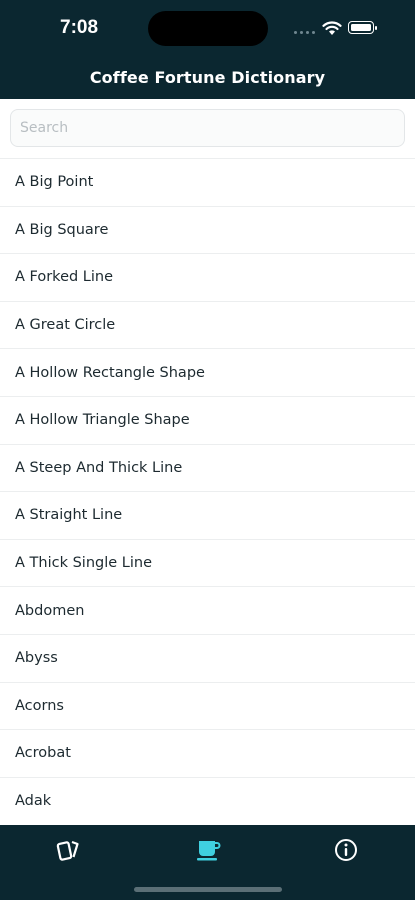 The width and height of the screenshot is (415, 900). What do you see at coordinates (83, 563) in the screenshot?
I see `list-item-label: A Thick Single Line` at bounding box center [83, 563].